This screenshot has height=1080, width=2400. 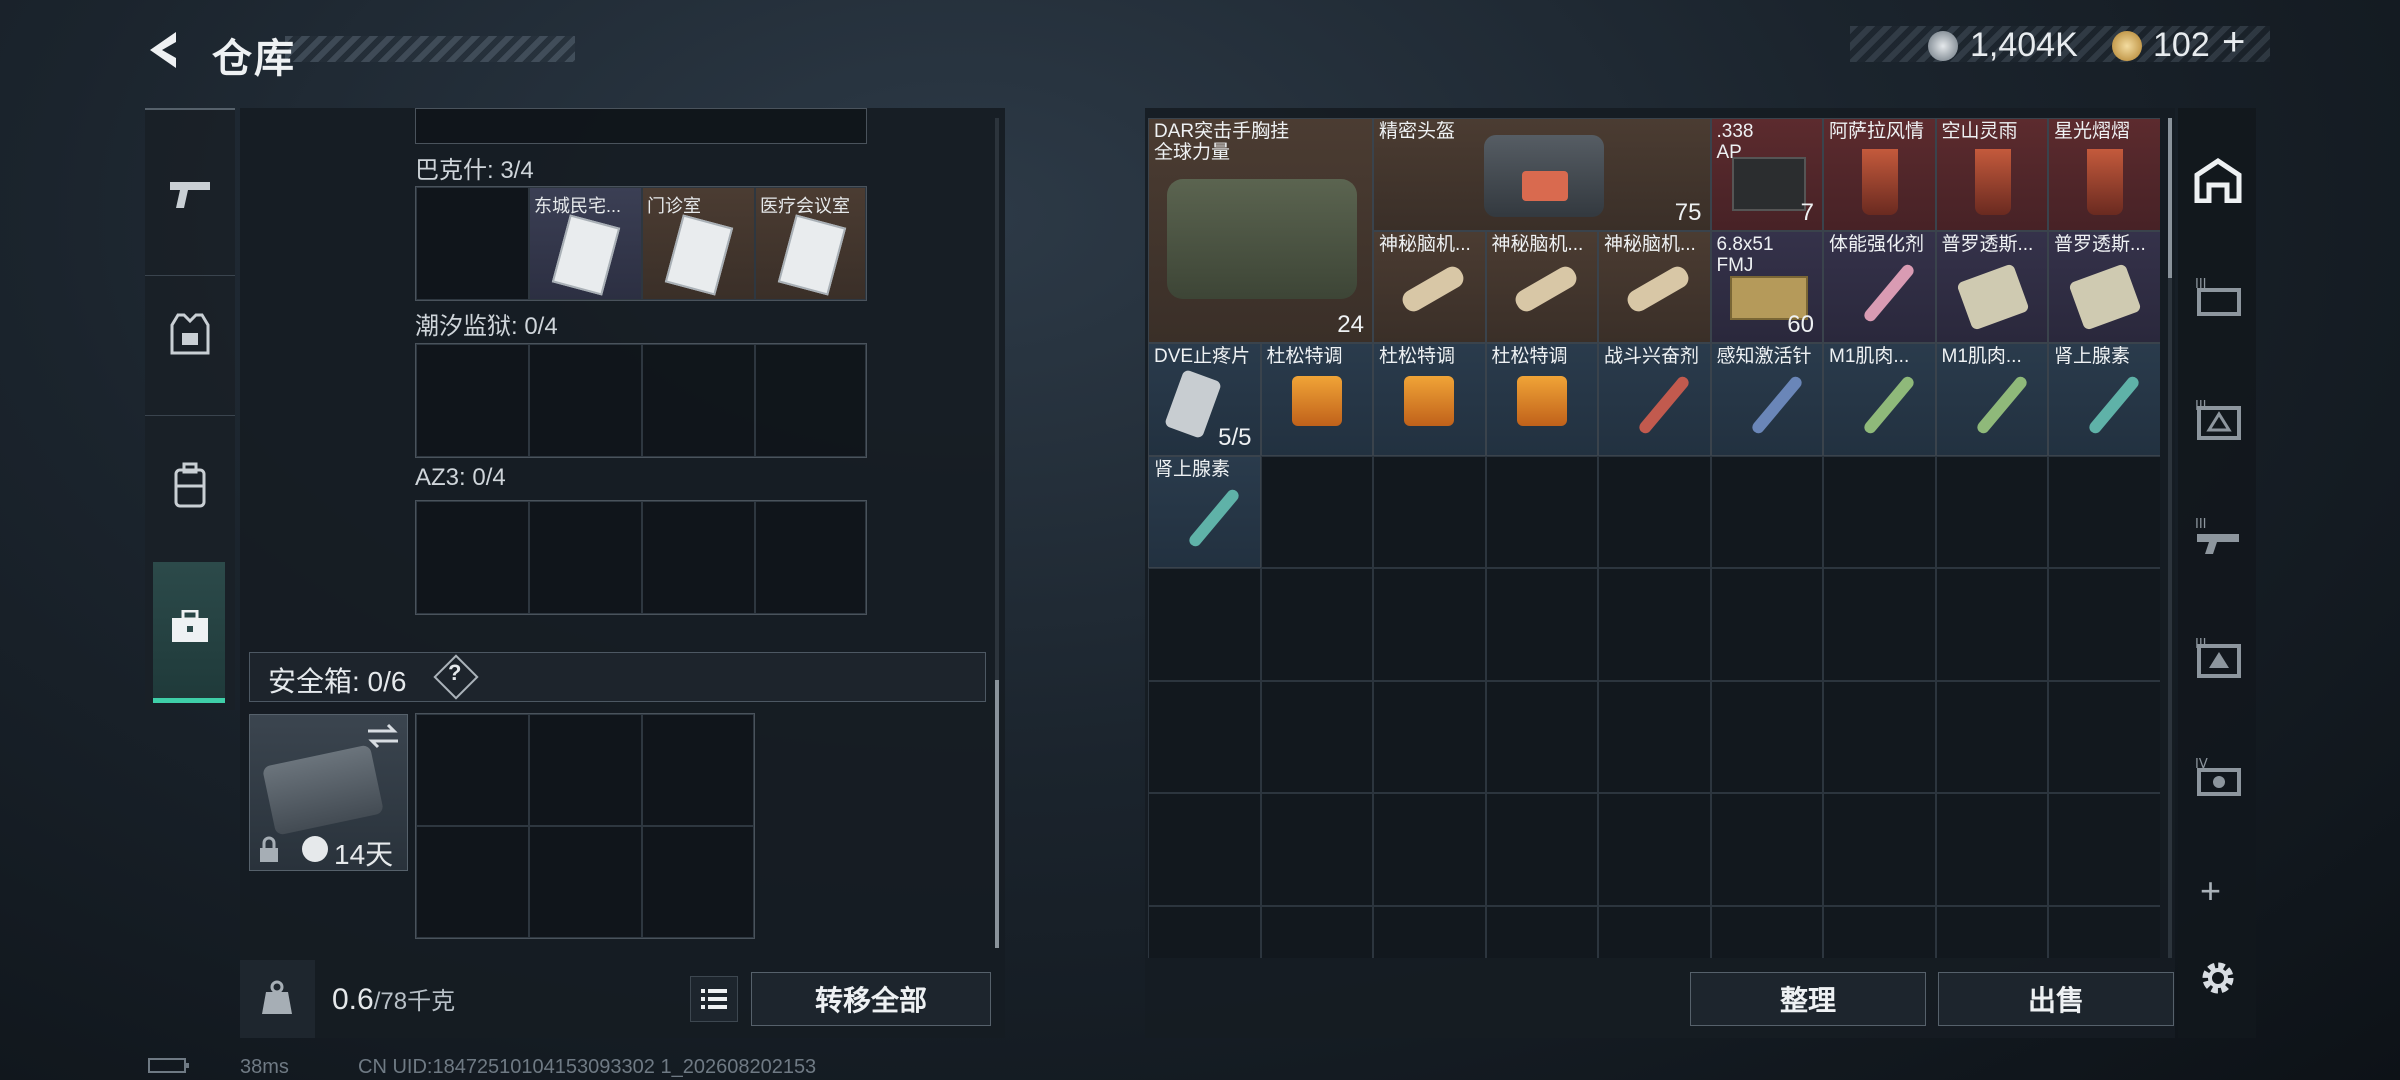 What do you see at coordinates (164, 50) in the screenshot?
I see `back-arrow-icon` at bounding box center [164, 50].